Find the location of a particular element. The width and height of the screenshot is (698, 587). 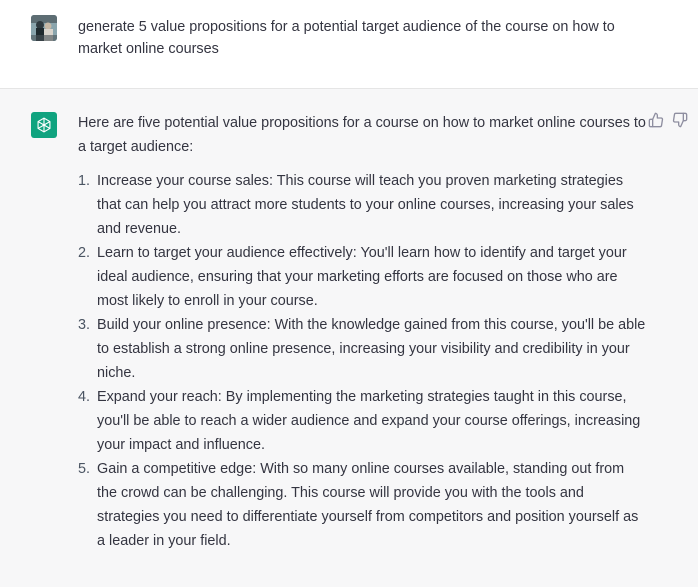

list-item-number: 4. is located at coordinates (83, 397).